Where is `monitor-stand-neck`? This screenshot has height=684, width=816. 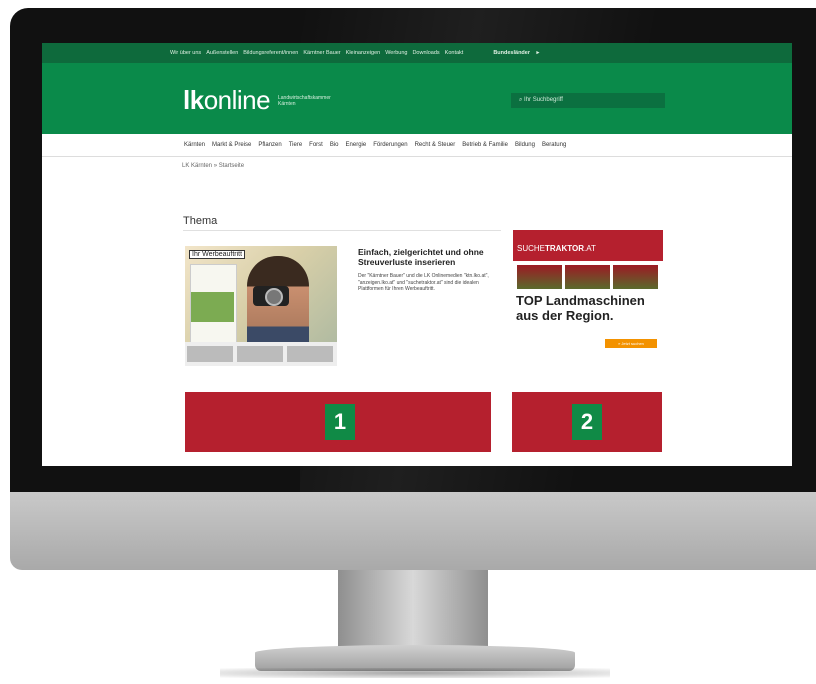
monitor-stand-neck is located at coordinates (413, 610).